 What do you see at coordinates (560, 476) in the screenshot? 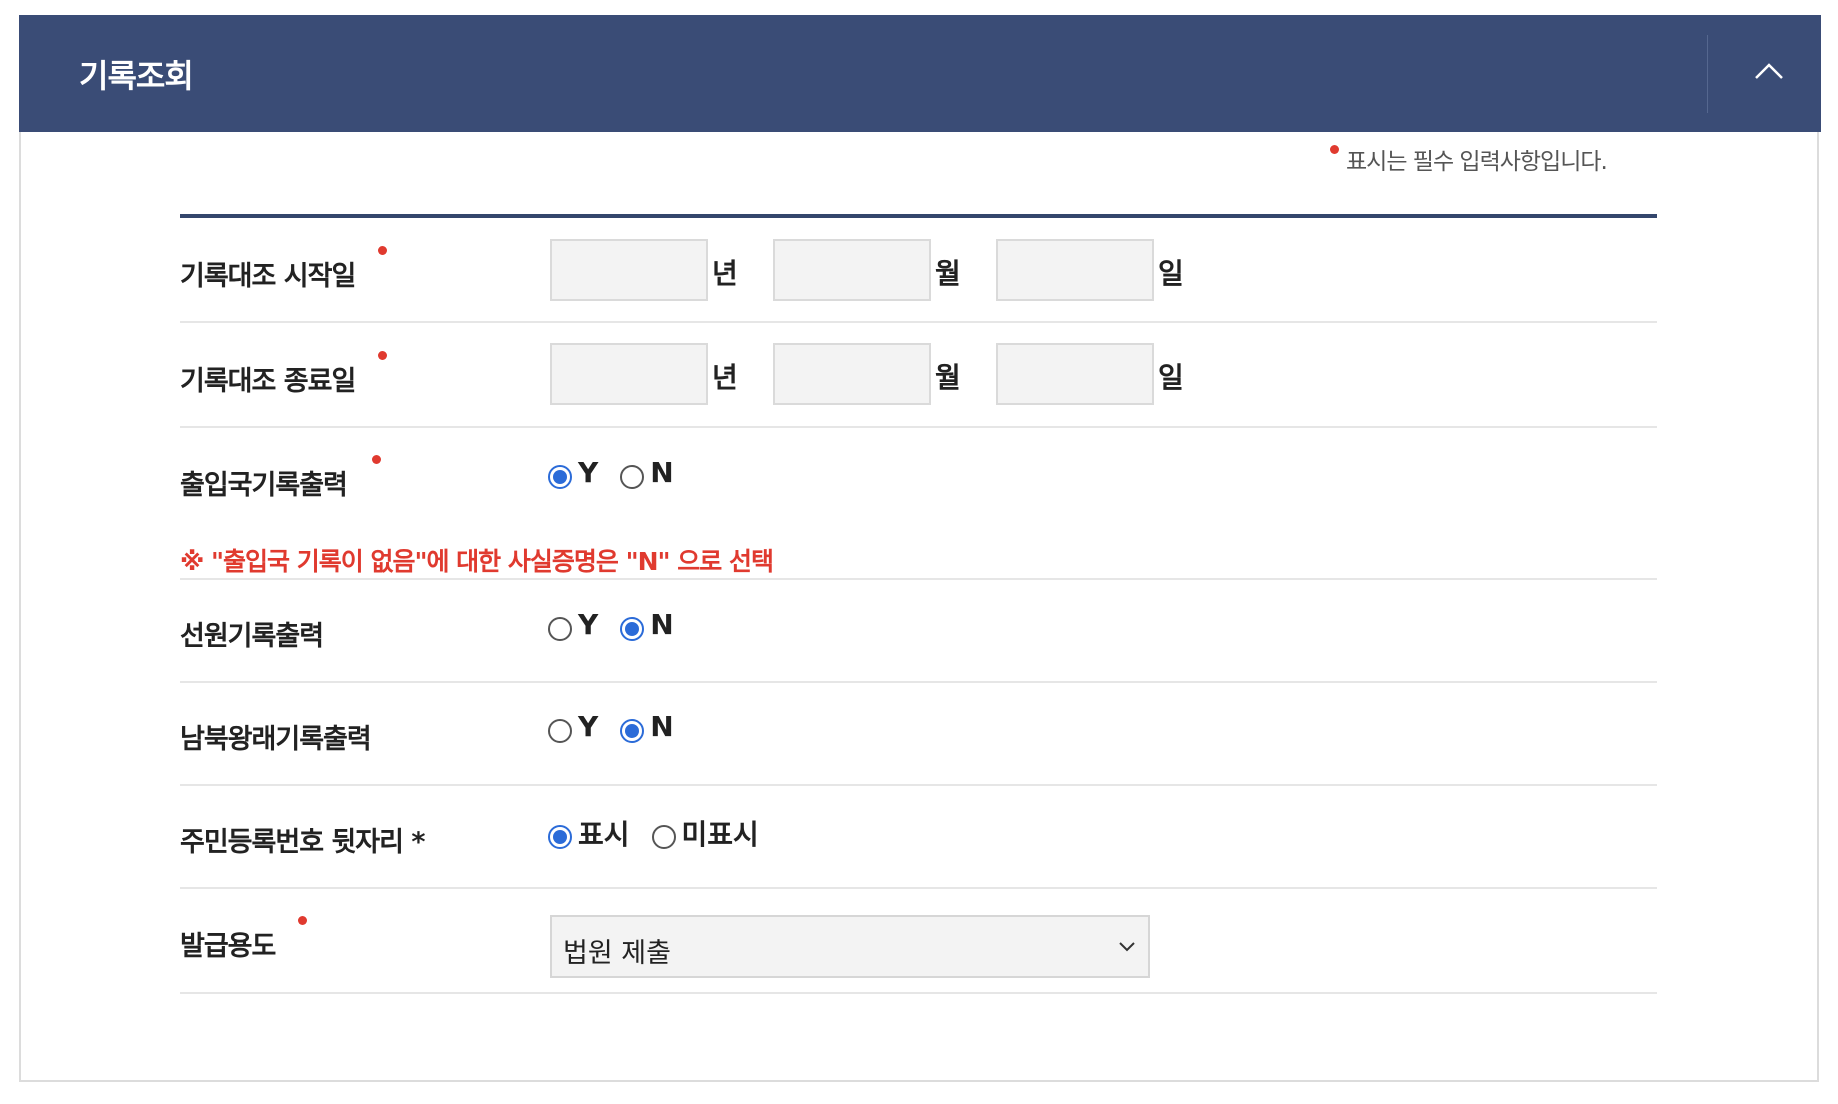
I see `immigration-radio-y` at bounding box center [560, 476].